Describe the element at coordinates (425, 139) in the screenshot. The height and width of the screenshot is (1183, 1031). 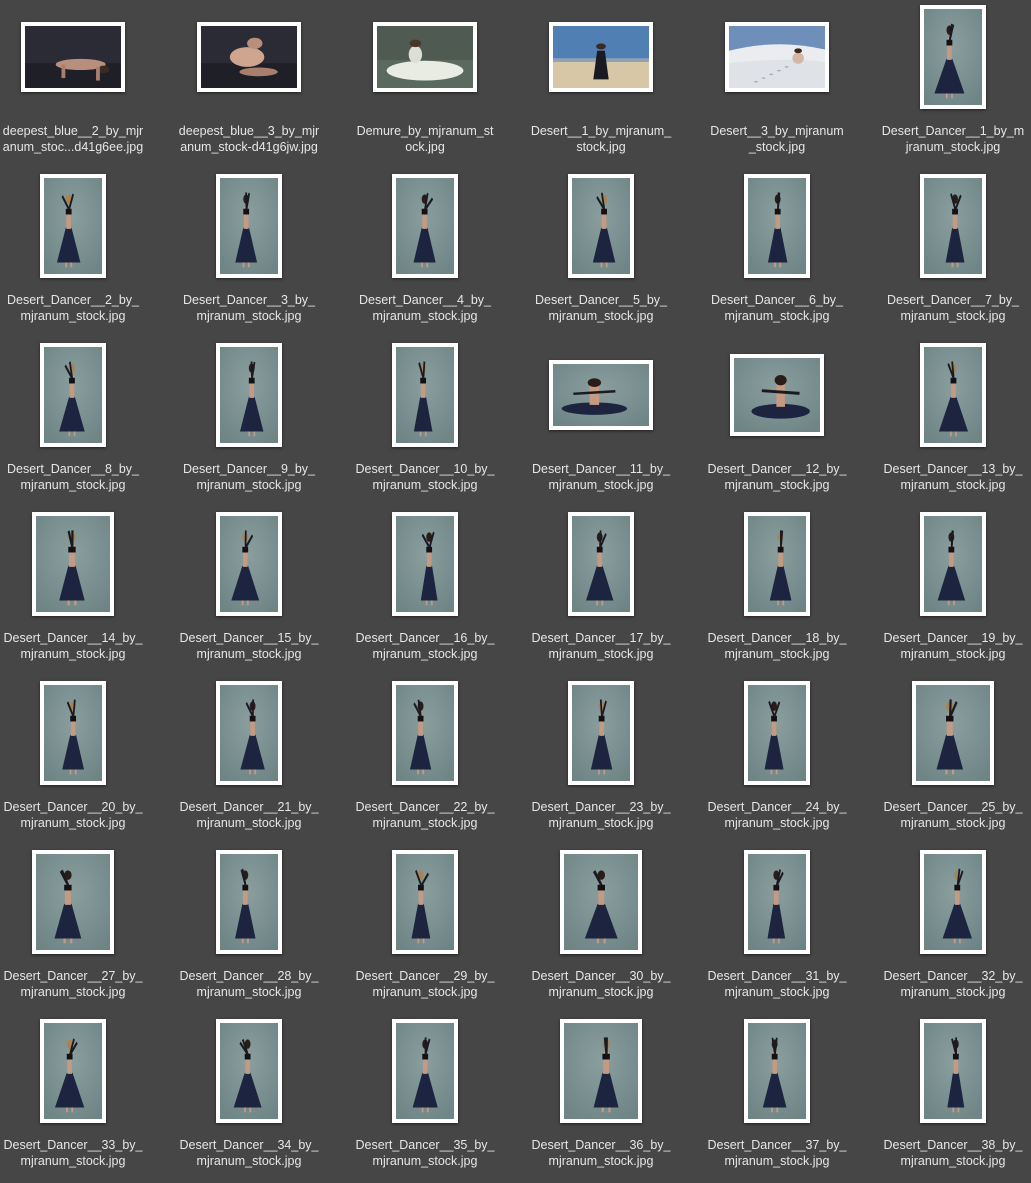
I see `file-name-label: Demure_by_mjranum_st ock.jpg` at that location.